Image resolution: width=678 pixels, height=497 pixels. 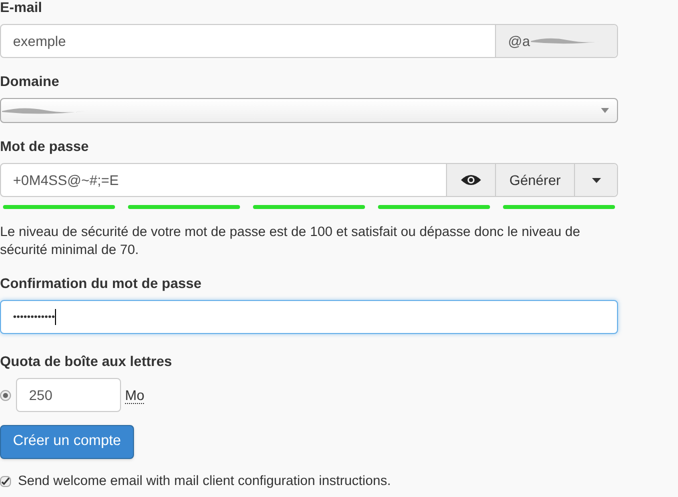 What do you see at coordinates (68, 395) in the screenshot?
I see `quota-input: 250` at bounding box center [68, 395].